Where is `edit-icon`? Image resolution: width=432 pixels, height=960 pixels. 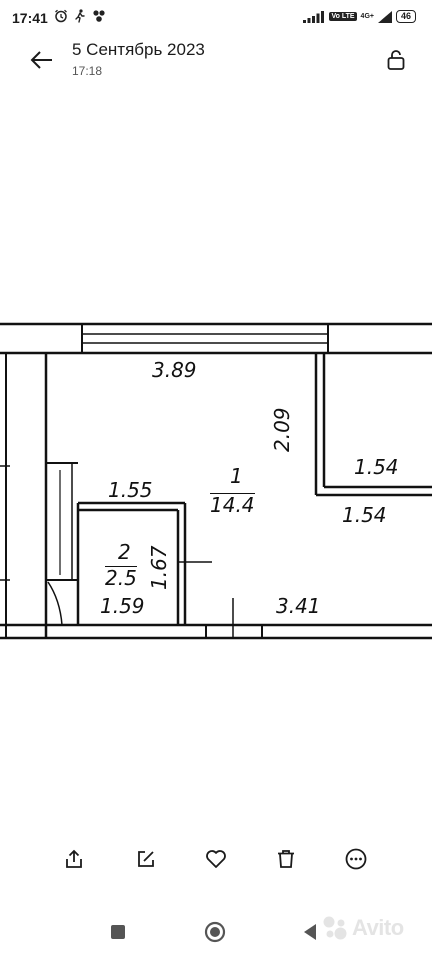 edit-icon is located at coordinates (146, 859).